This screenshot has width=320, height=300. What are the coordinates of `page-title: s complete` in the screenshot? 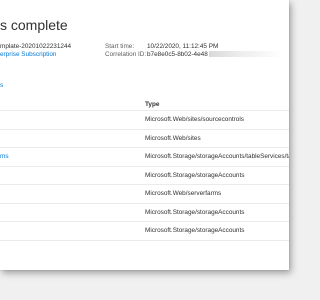 It's located at (34, 25).